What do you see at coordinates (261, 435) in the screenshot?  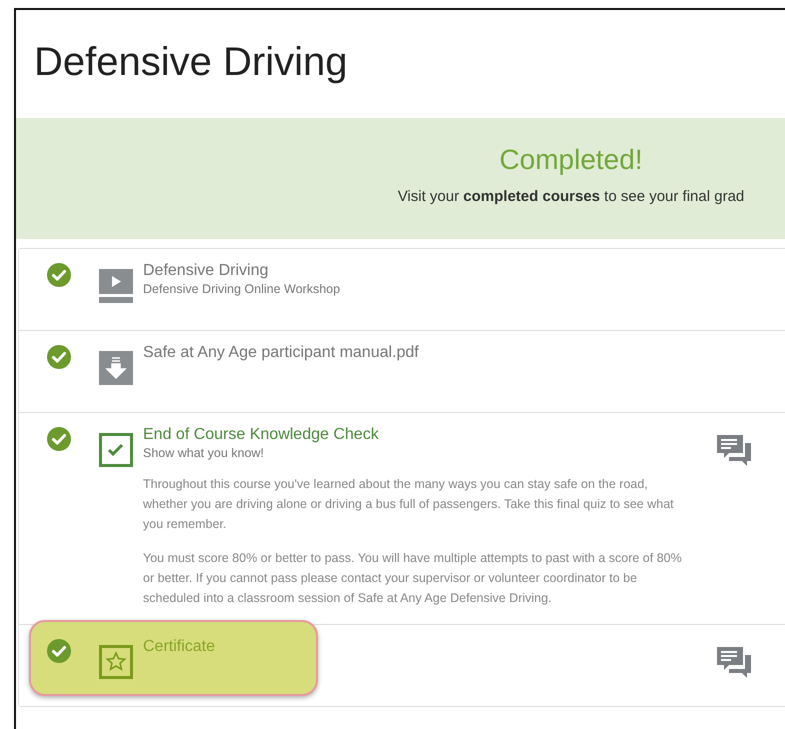 I see `item-link: End of Course Knowledge Check` at bounding box center [261, 435].